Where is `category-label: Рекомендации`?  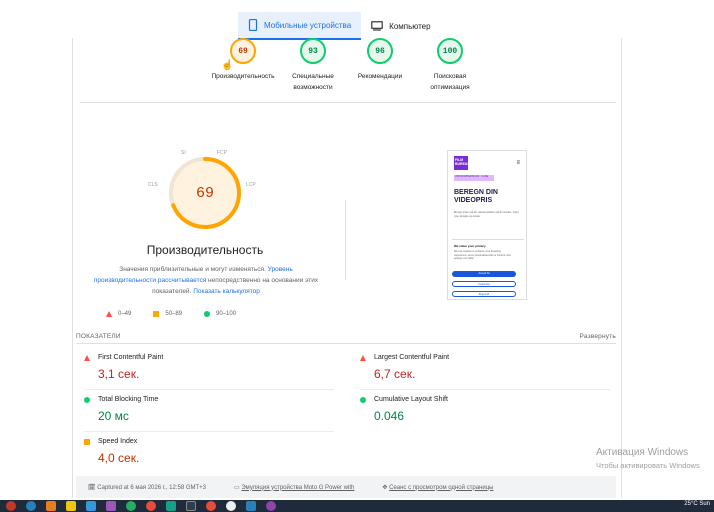 category-label: Рекомендации is located at coordinates (380, 76).